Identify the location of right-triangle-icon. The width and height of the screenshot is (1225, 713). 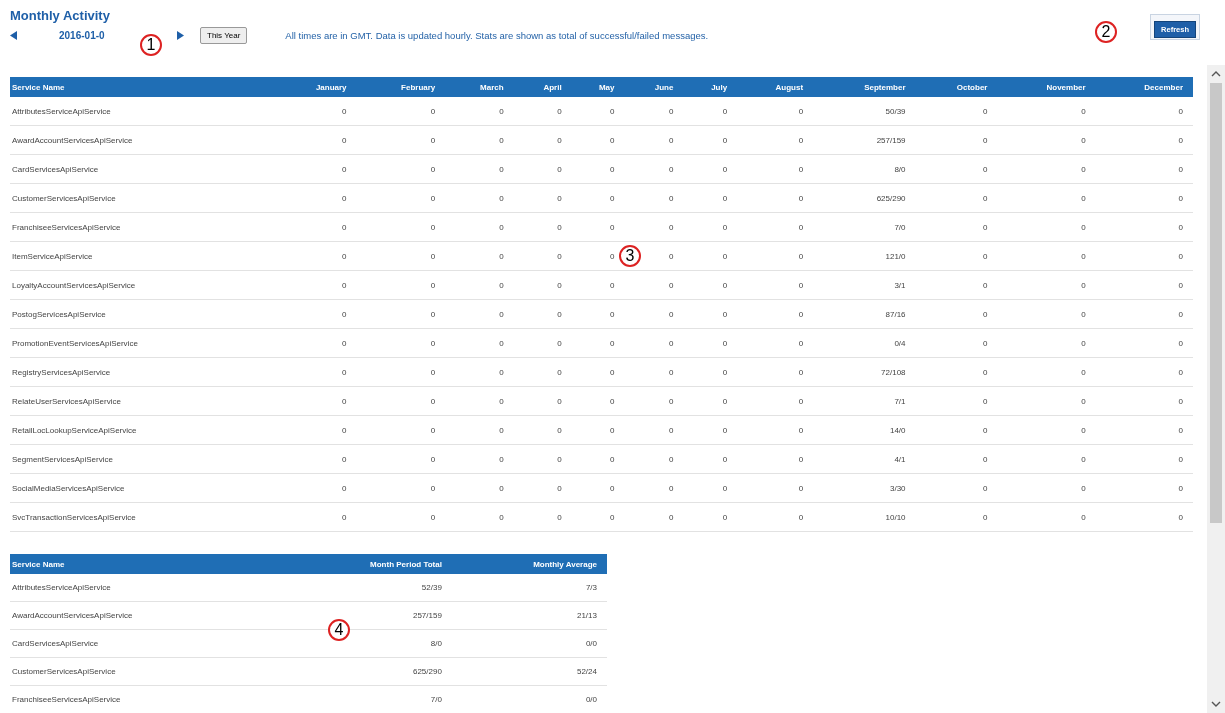
(180, 35).